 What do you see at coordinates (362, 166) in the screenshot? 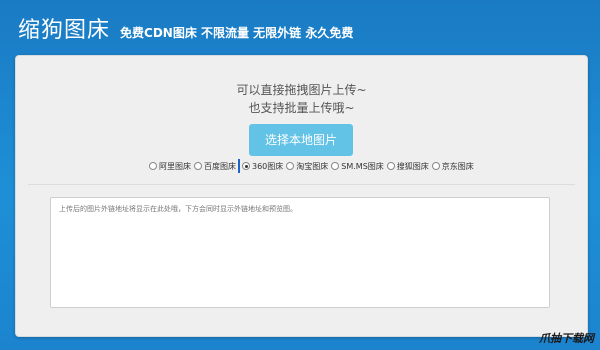
I see `host-option-label: SM.MS图床` at bounding box center [362, 166].